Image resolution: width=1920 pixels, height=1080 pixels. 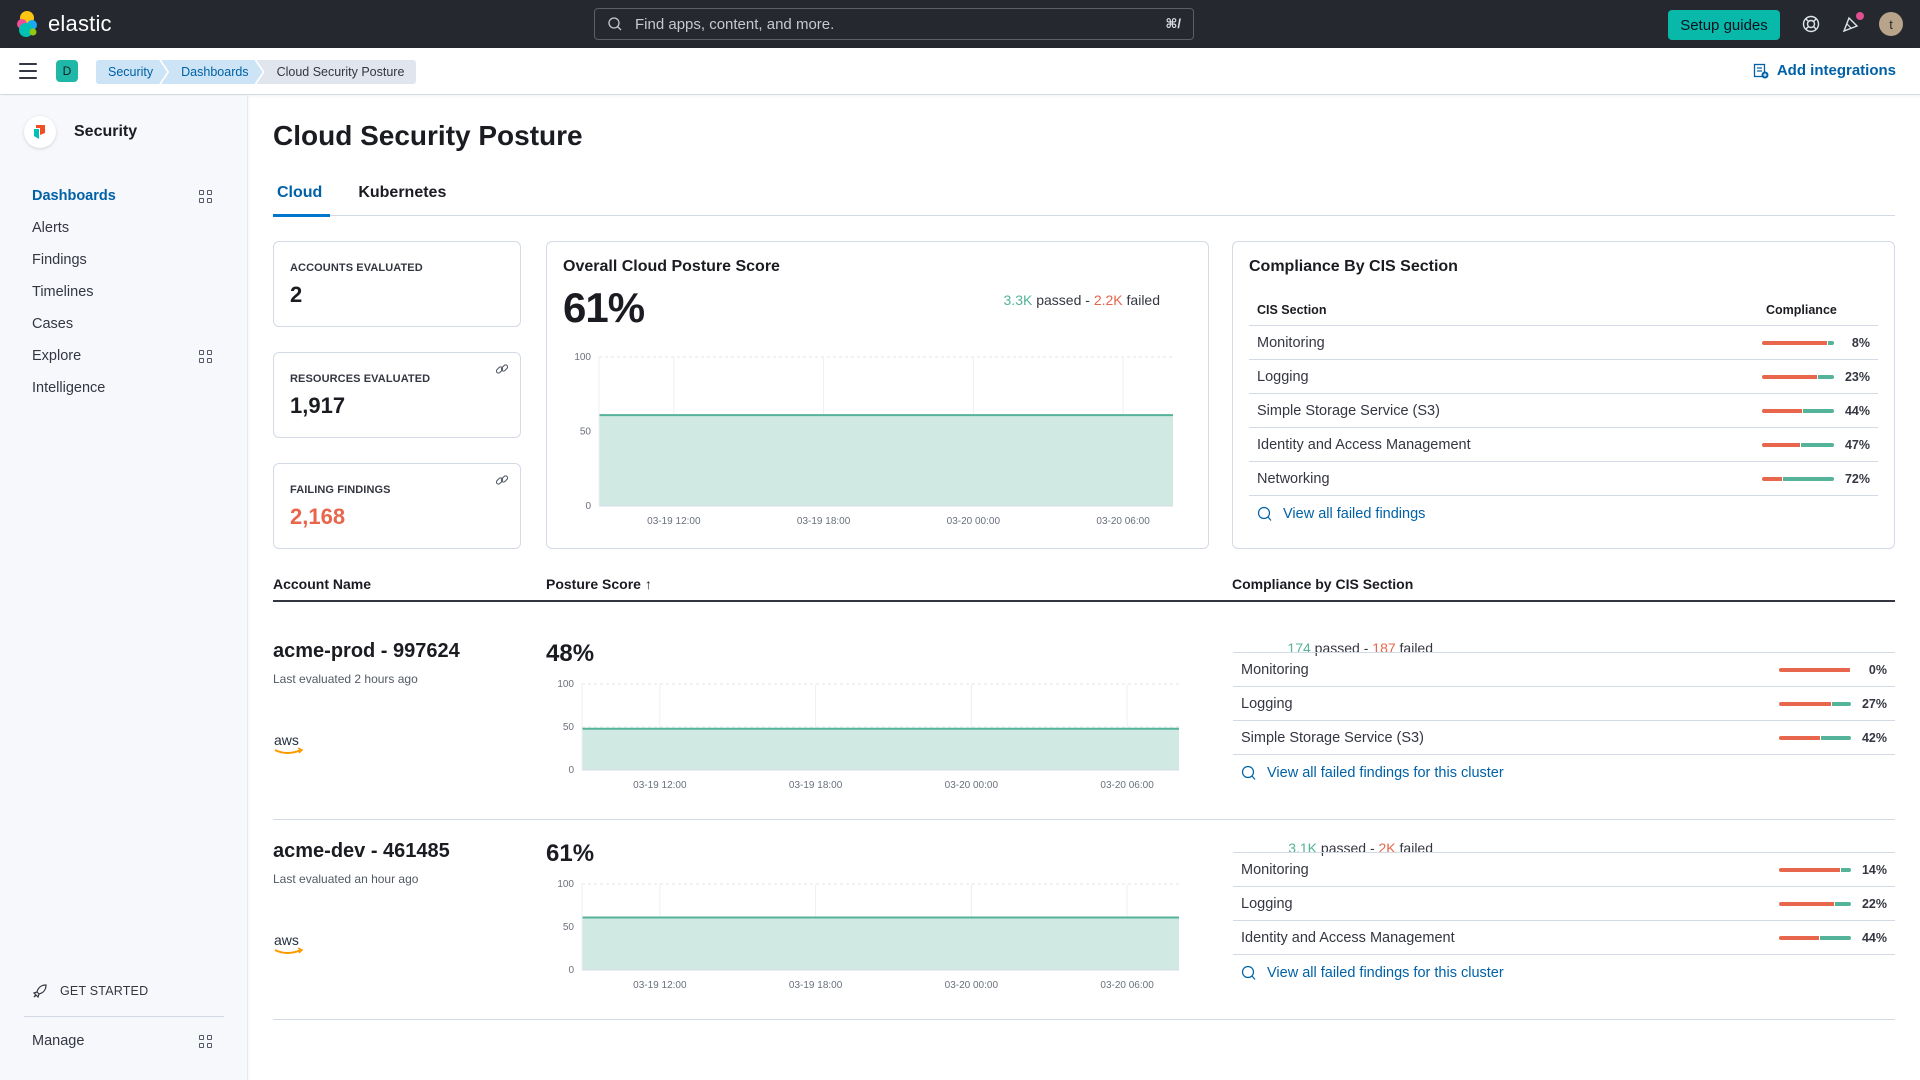 What do you see at coordinates (1564, 738) in the screenshot?
I see `cis-row: Simple Storage Service (S3) 42%` at bounding box center [1564, 738].